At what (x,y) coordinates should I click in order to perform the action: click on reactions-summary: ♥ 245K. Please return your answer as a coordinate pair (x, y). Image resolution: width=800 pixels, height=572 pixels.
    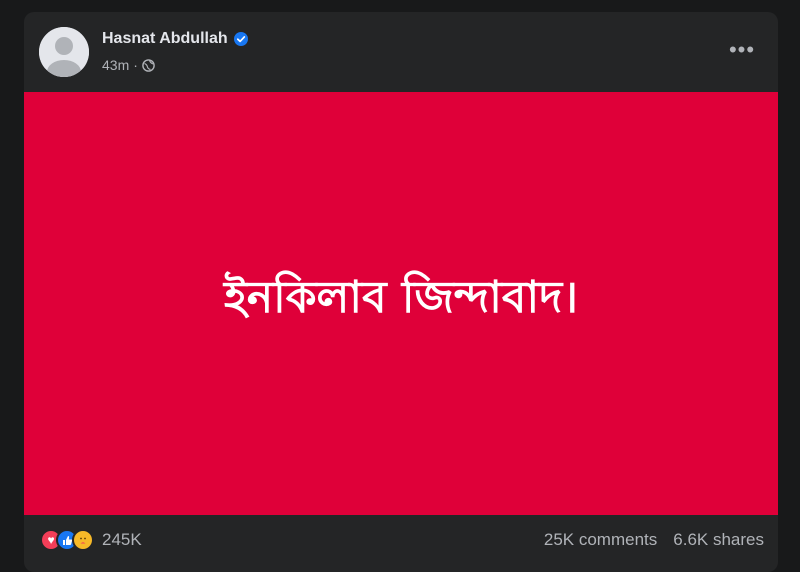
    Looking at the image, I should click on (91, 540).